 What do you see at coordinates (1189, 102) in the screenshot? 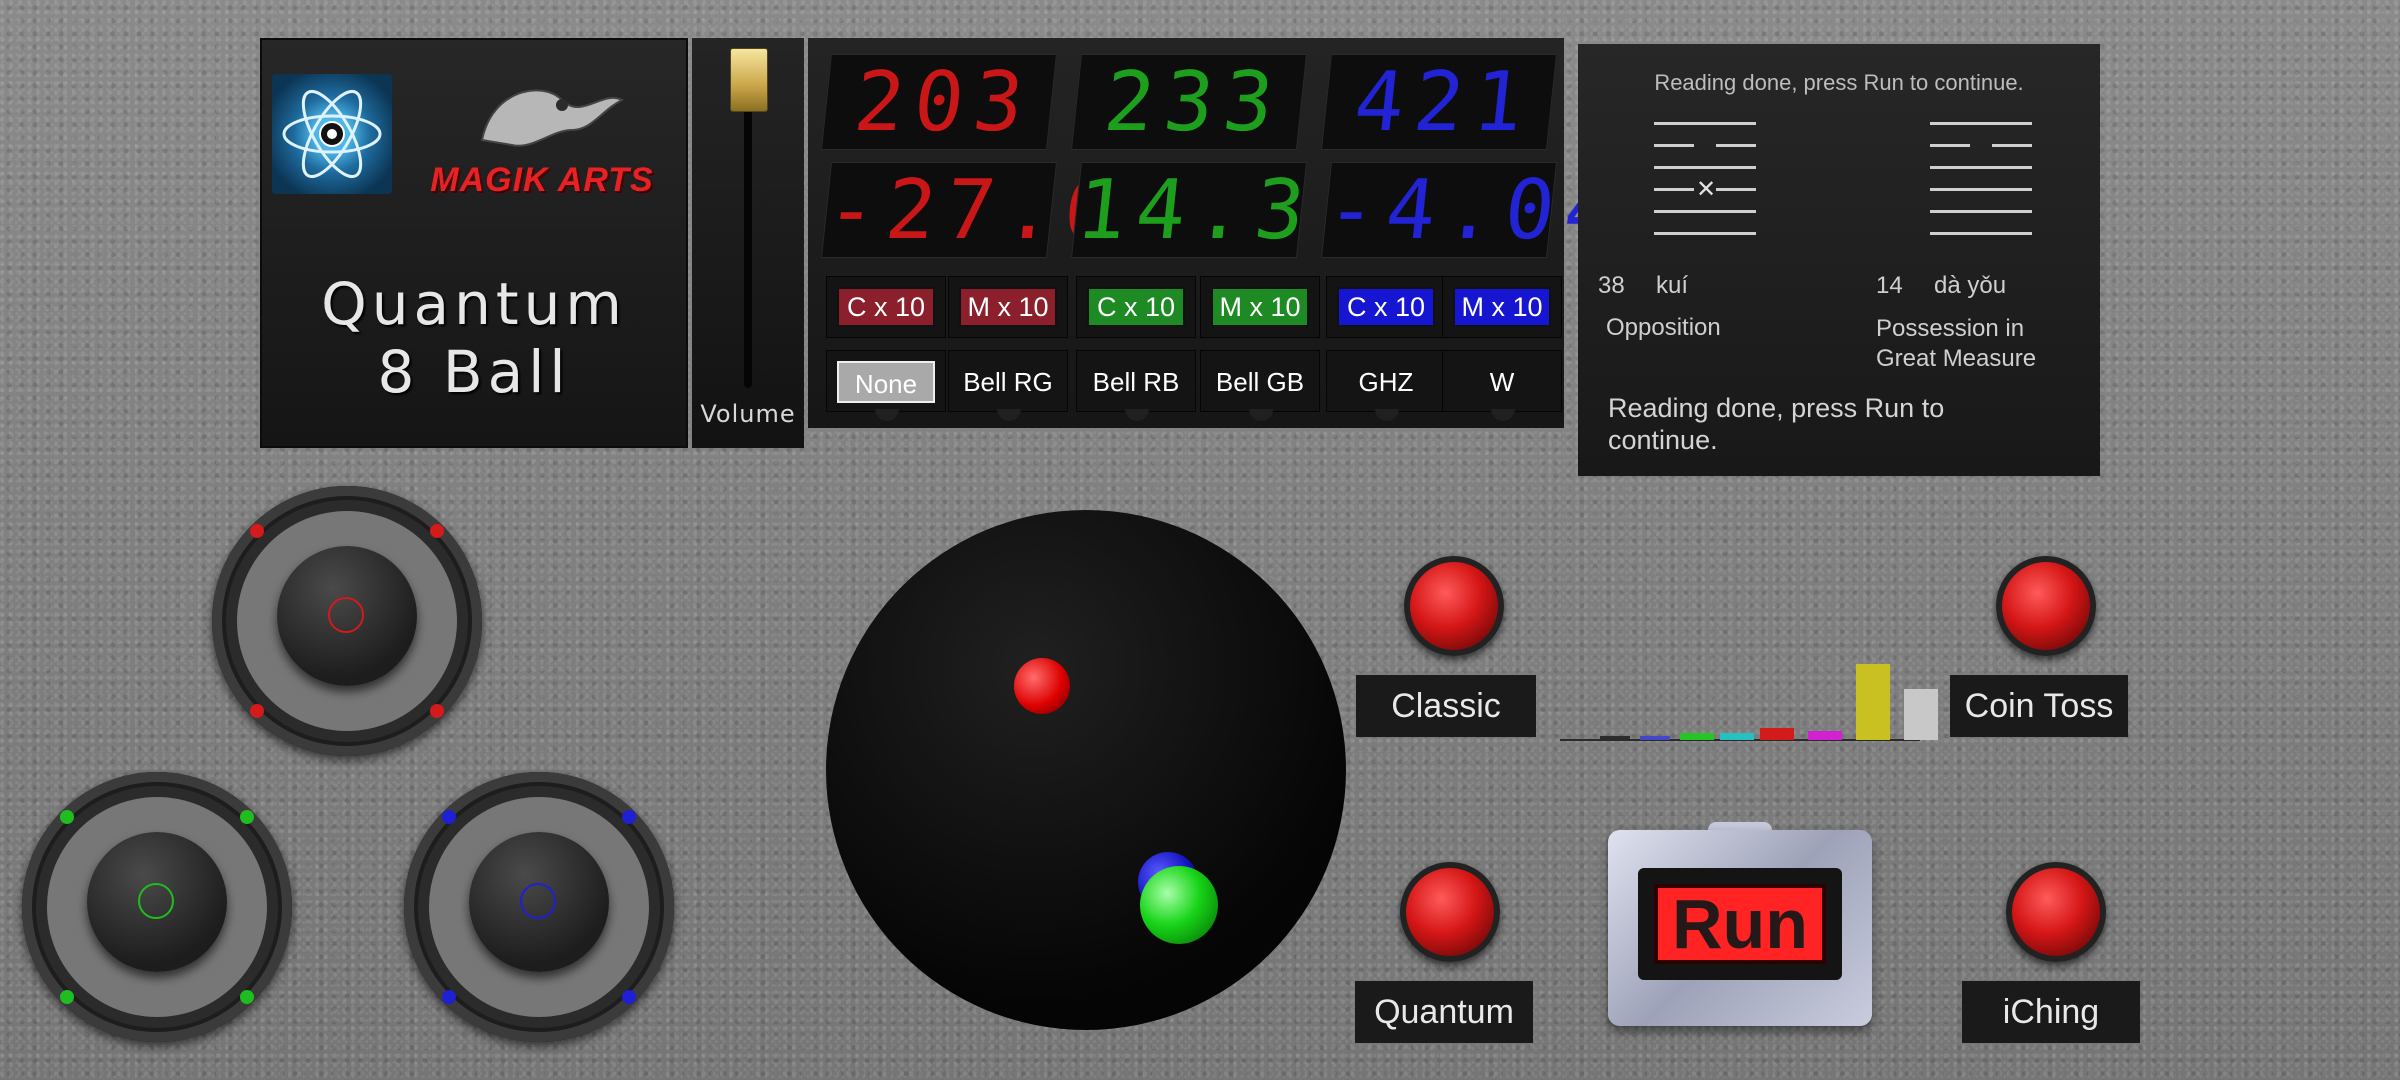
I see `green-count-display: 233` at bounding box center [1189, 102].